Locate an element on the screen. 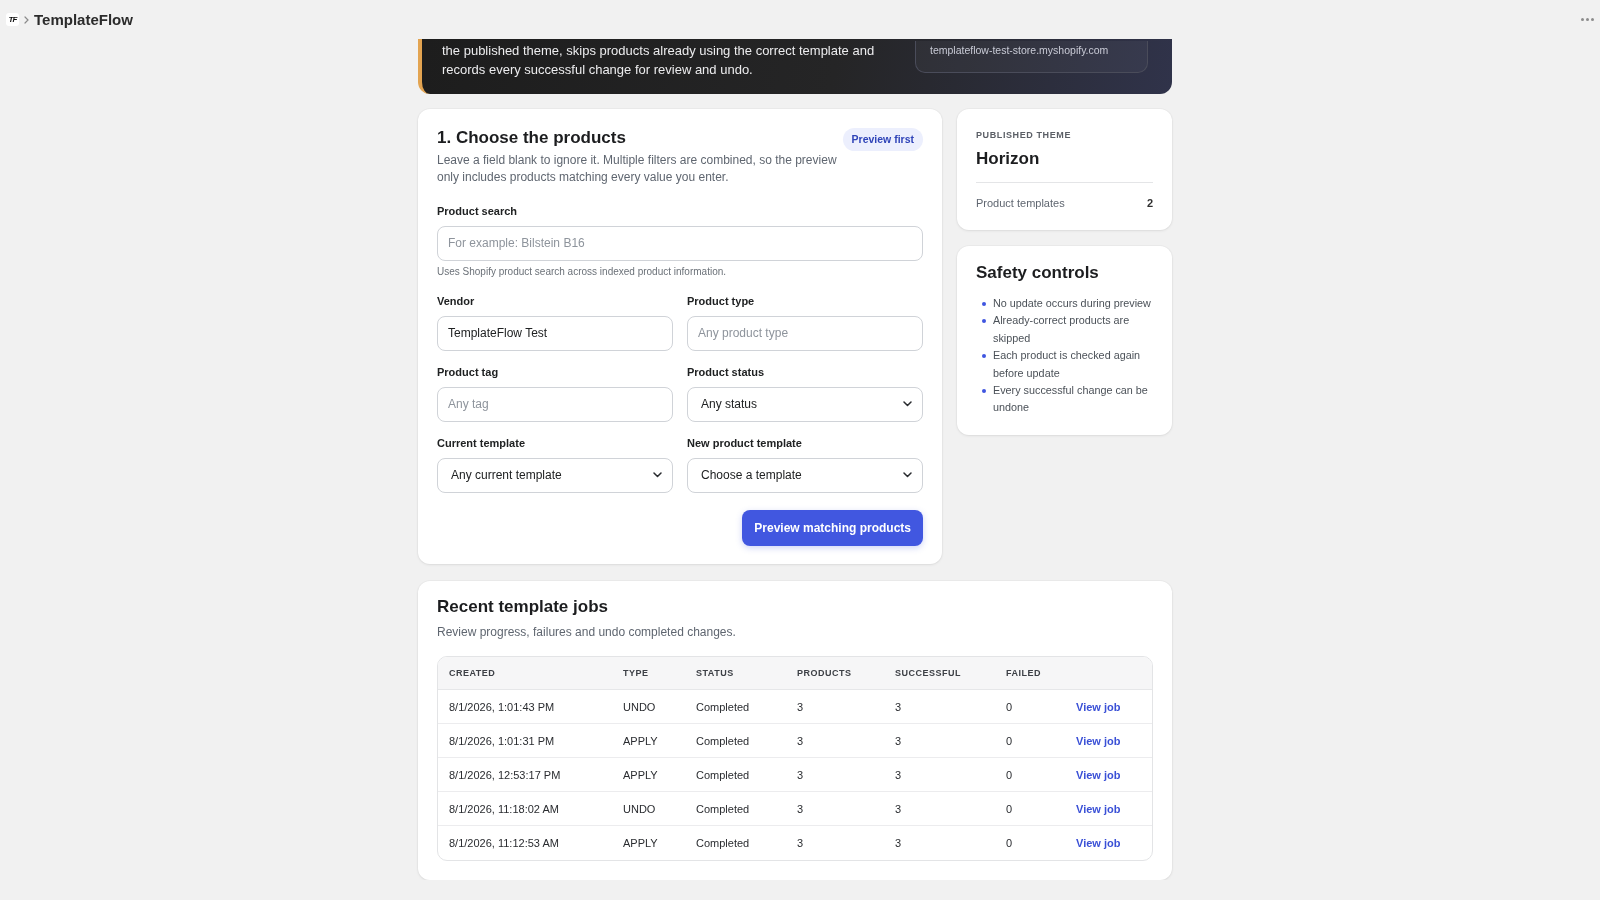 This screenshot has width=1600, height=900. card-title: Safety controls is located at coordinates (1038, 273).